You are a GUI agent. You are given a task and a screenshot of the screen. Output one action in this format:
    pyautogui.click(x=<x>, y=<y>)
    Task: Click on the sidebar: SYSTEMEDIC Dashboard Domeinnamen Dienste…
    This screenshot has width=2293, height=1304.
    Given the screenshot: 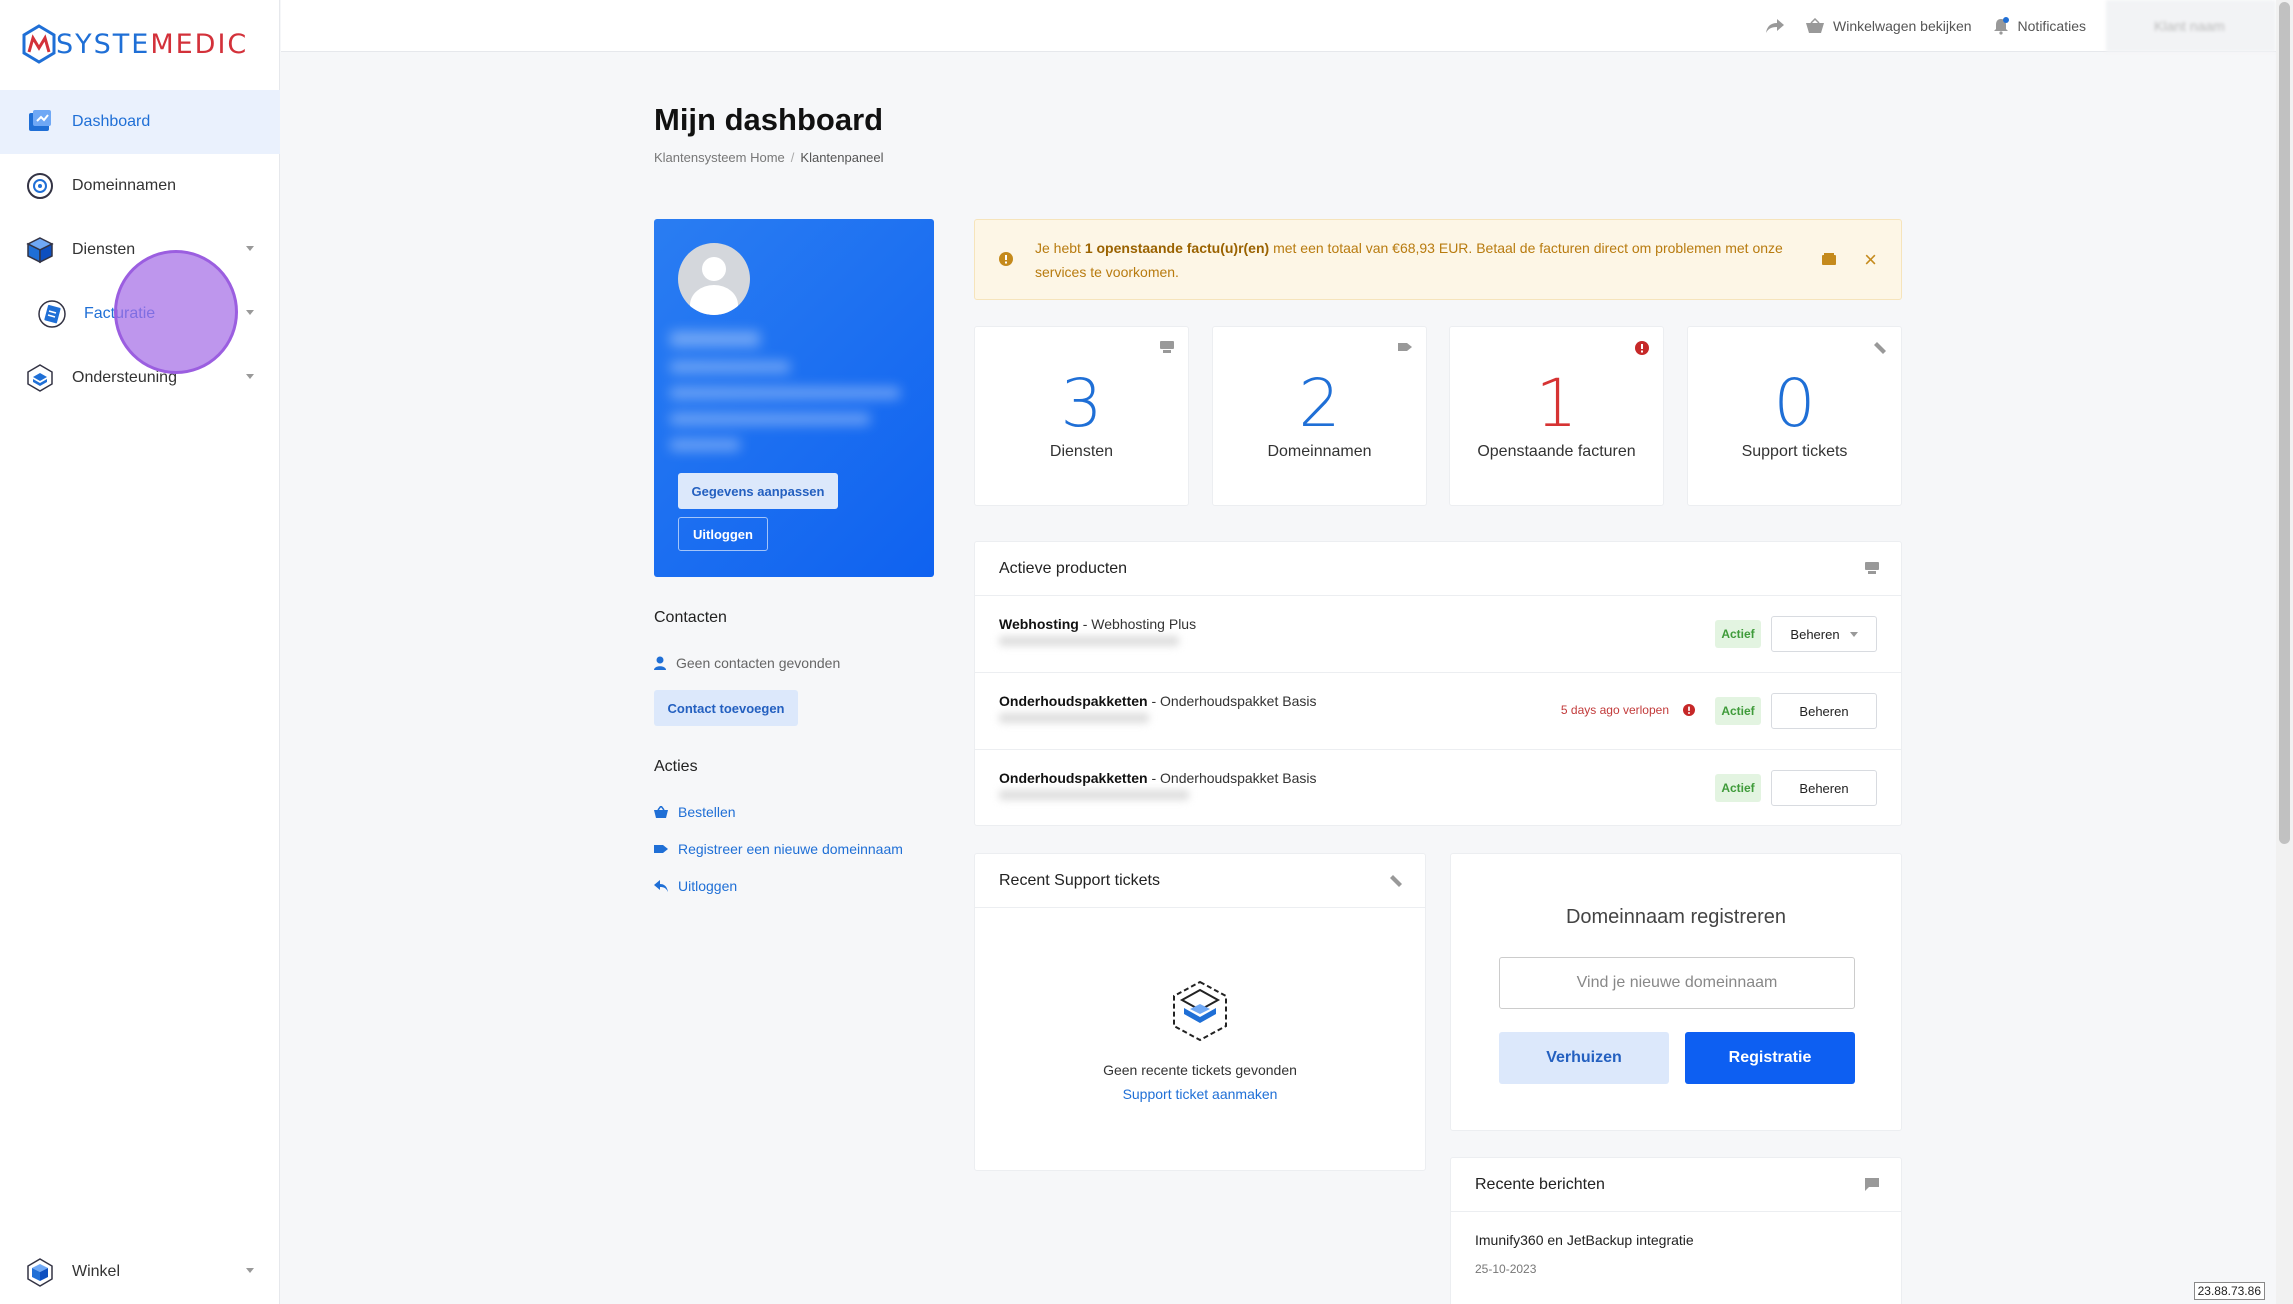 What is the action you would take?
    pyautogui.click(x=140, y=652)
    